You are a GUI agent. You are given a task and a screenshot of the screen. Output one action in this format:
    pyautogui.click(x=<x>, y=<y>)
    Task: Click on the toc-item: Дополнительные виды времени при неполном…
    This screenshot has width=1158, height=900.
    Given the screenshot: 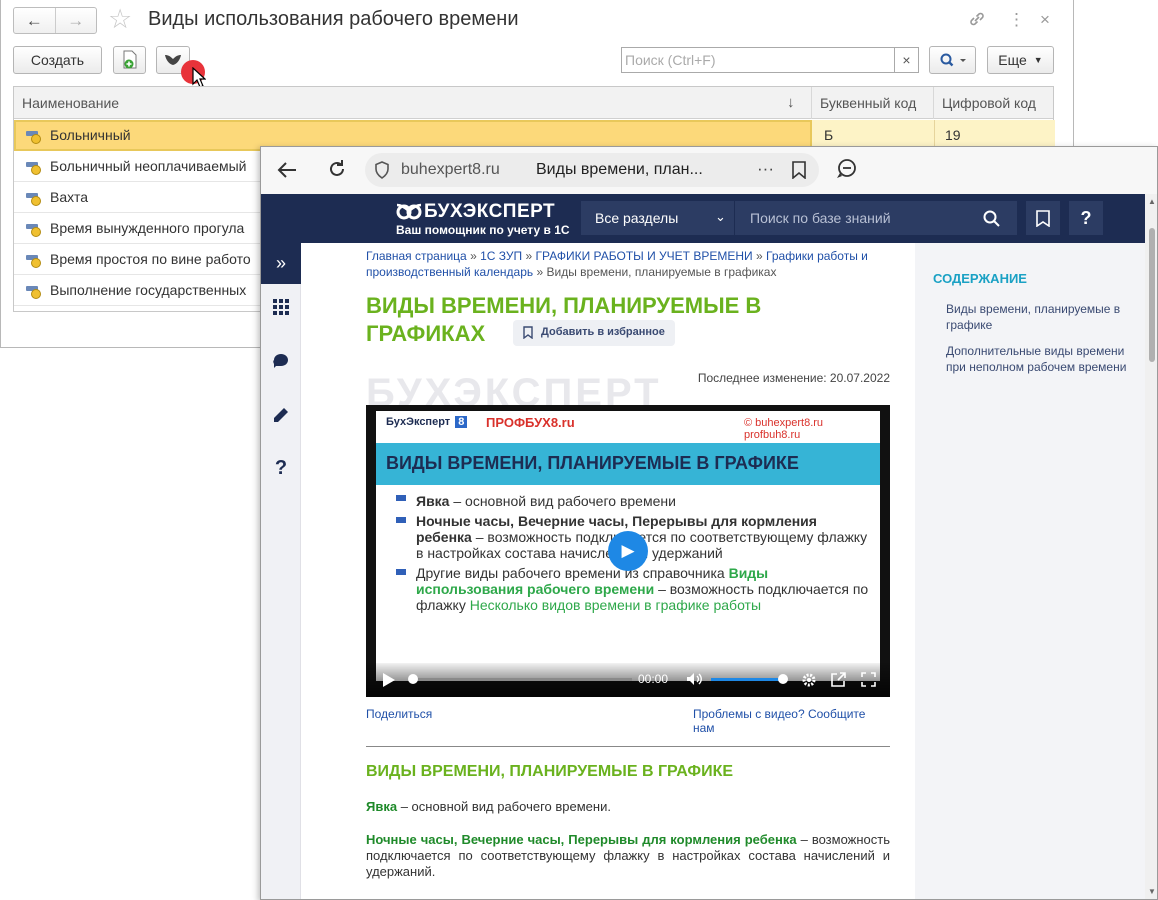 What is the action you would take?
    pyautogui.click(x=1041, y=359)
    